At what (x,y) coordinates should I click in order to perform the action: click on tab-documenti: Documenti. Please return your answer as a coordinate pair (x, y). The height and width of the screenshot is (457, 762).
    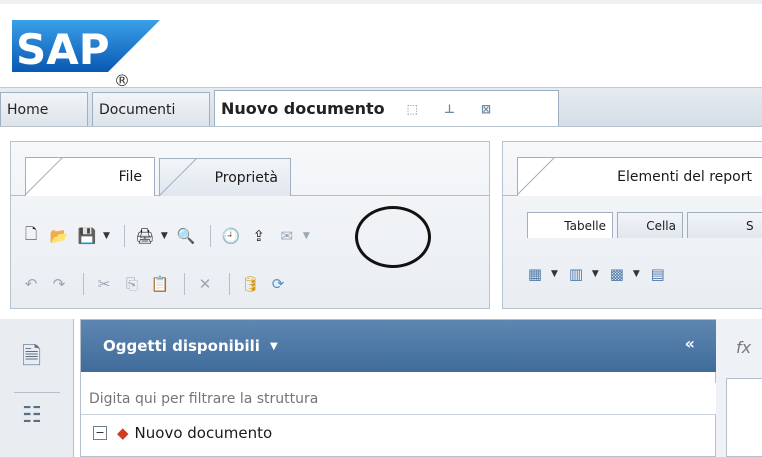
    Looking at the image, I should click on (151, 109).